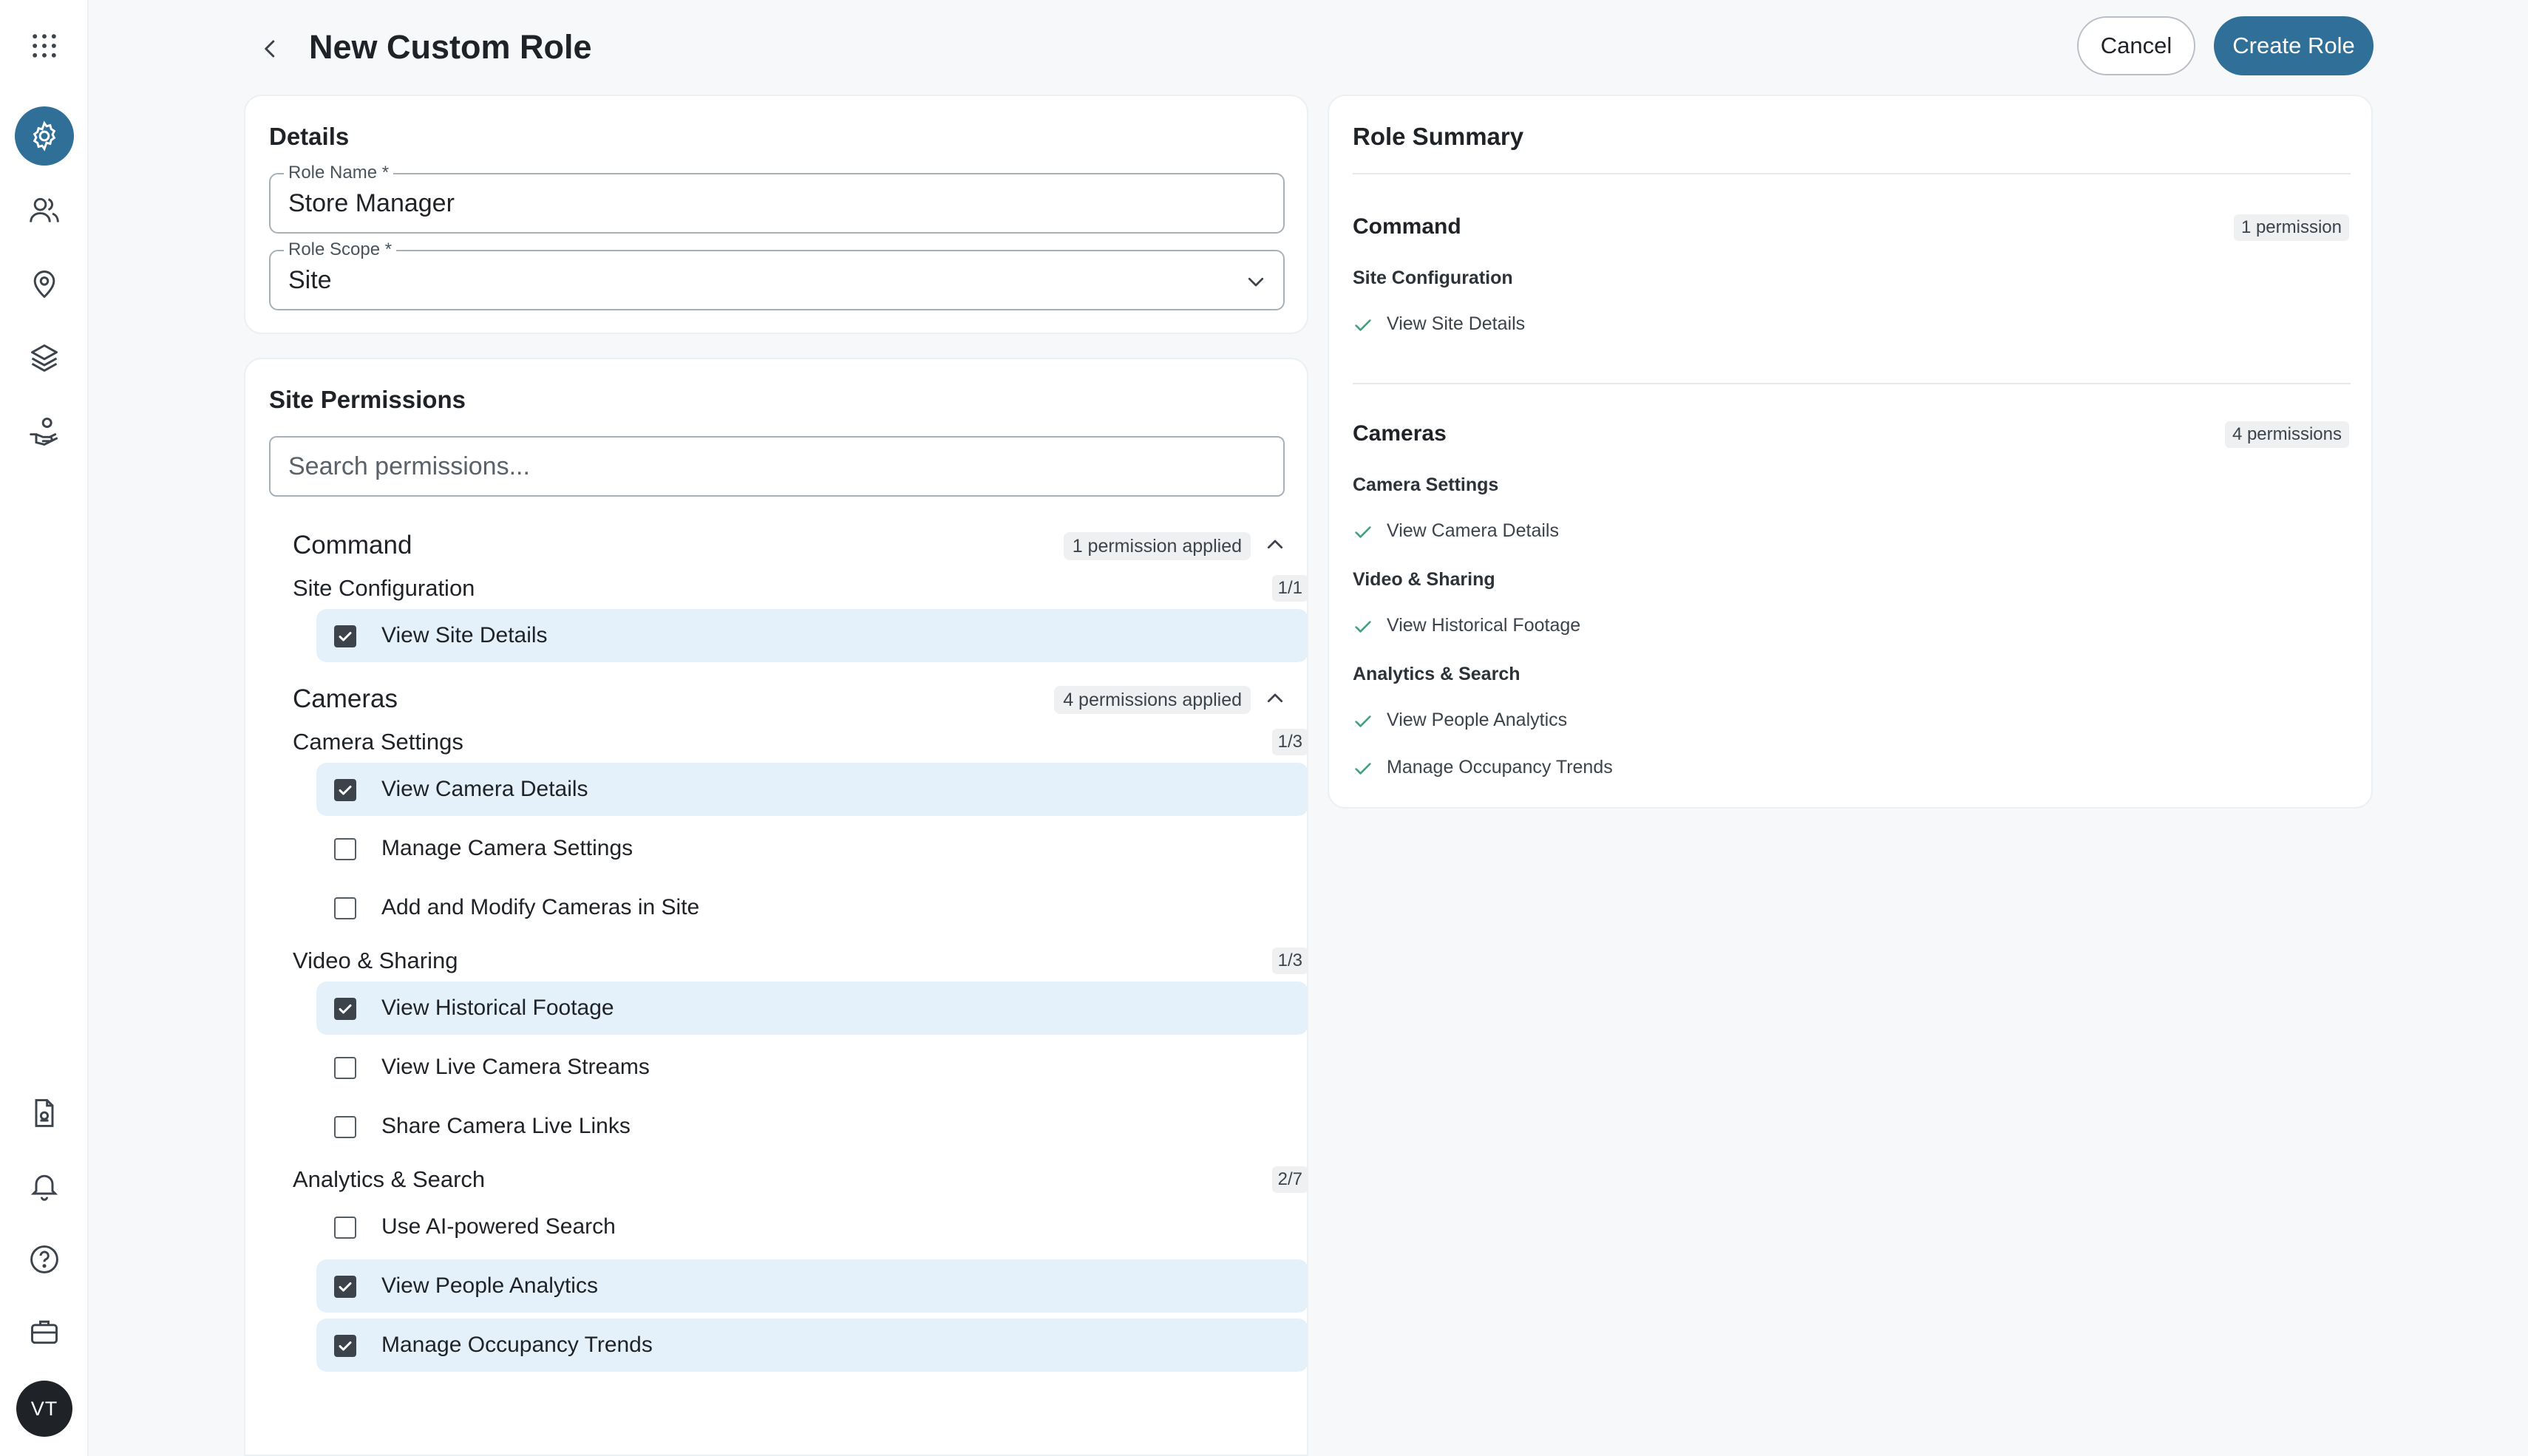 The width and height of the screenshot is (2528, 1456). What do you see at coordinates (1312, 47) in the screenshot?
I see `page-header: New Custom Role Cancel Create Role` at bounding box center [1312, 47].